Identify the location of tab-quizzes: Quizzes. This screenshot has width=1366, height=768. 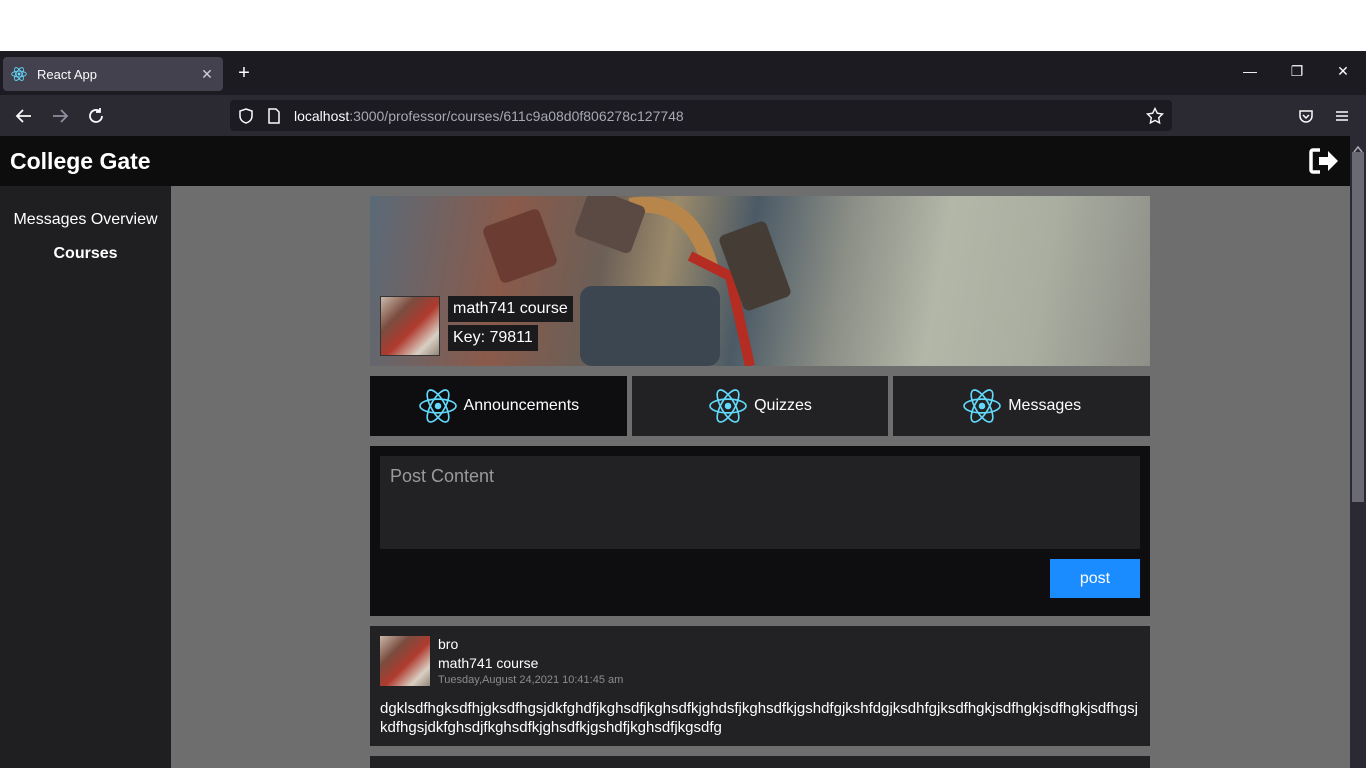
(760, 406).